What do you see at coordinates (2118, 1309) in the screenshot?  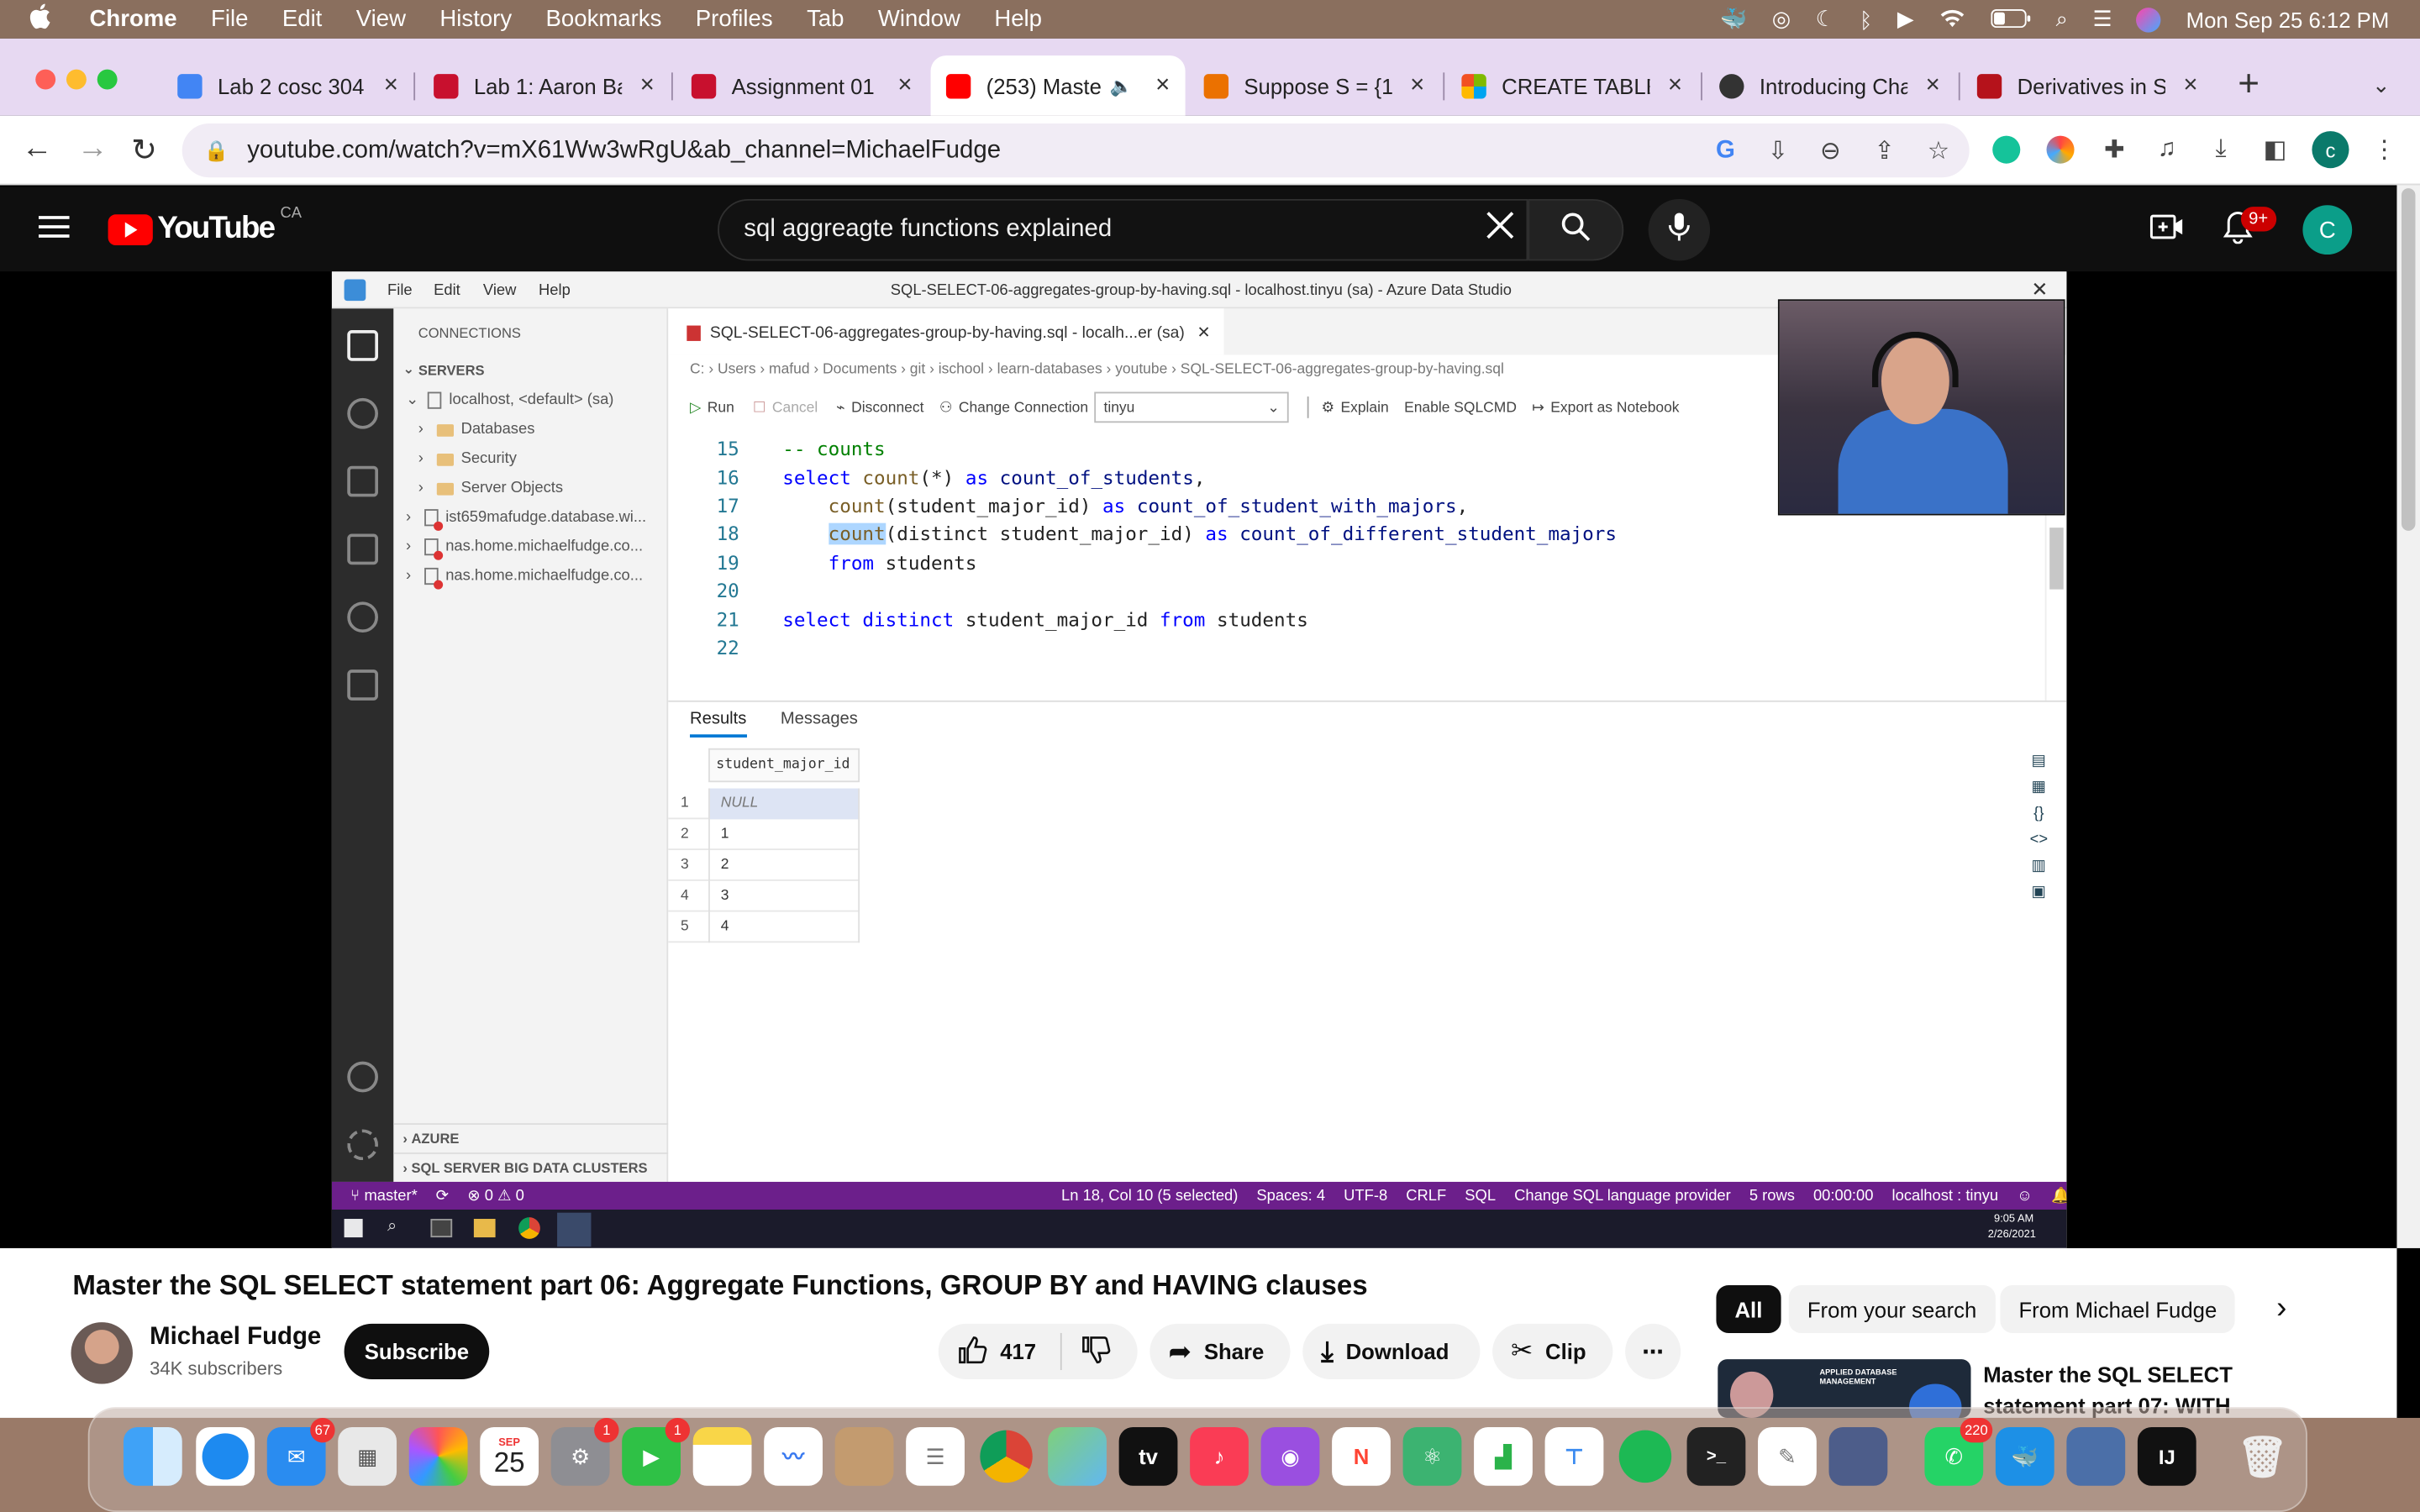 I see `chip-from-channel: From Michael Fudge` at bounding box center [2118, 1309].